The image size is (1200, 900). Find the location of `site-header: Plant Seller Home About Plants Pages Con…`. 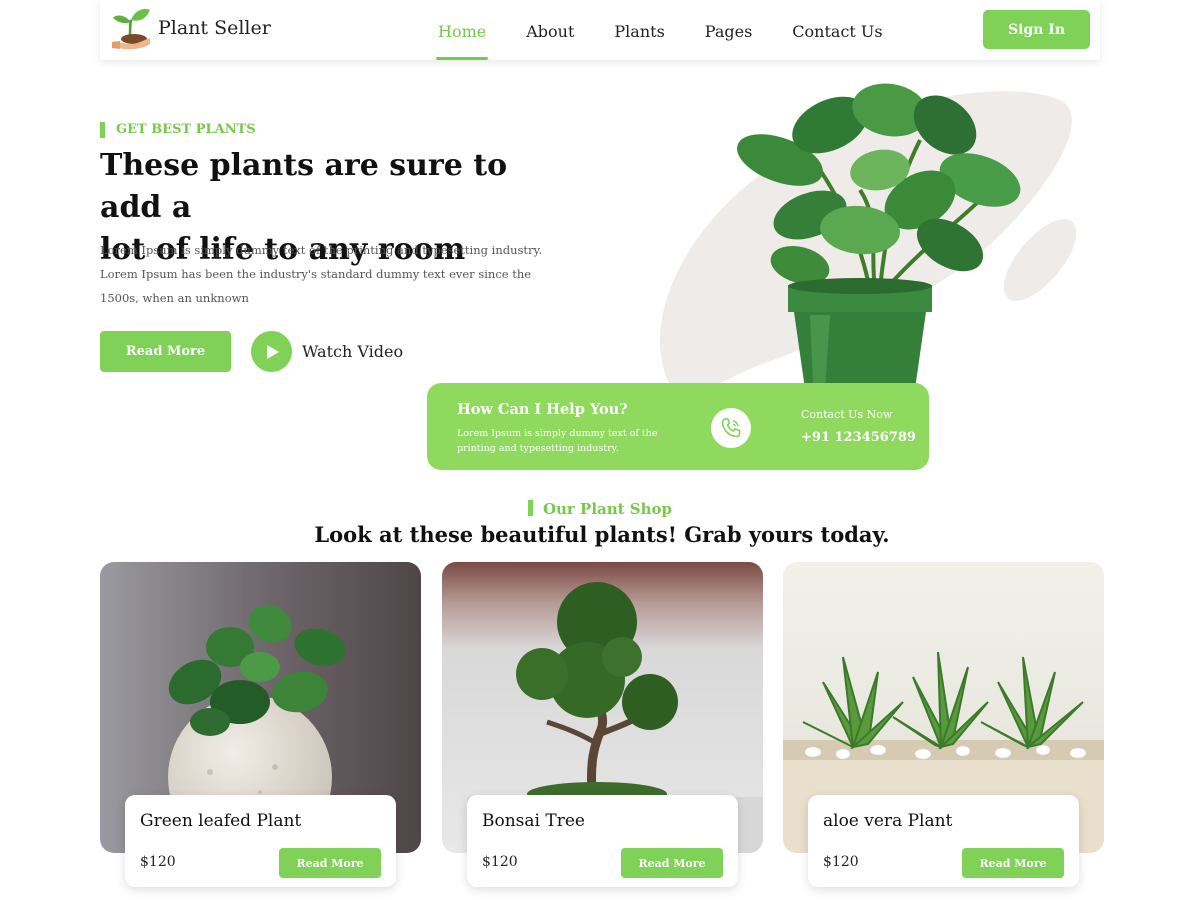

site-header: Plant Seller Home About Plants Pages Con… is located at coordinates (600, 30).